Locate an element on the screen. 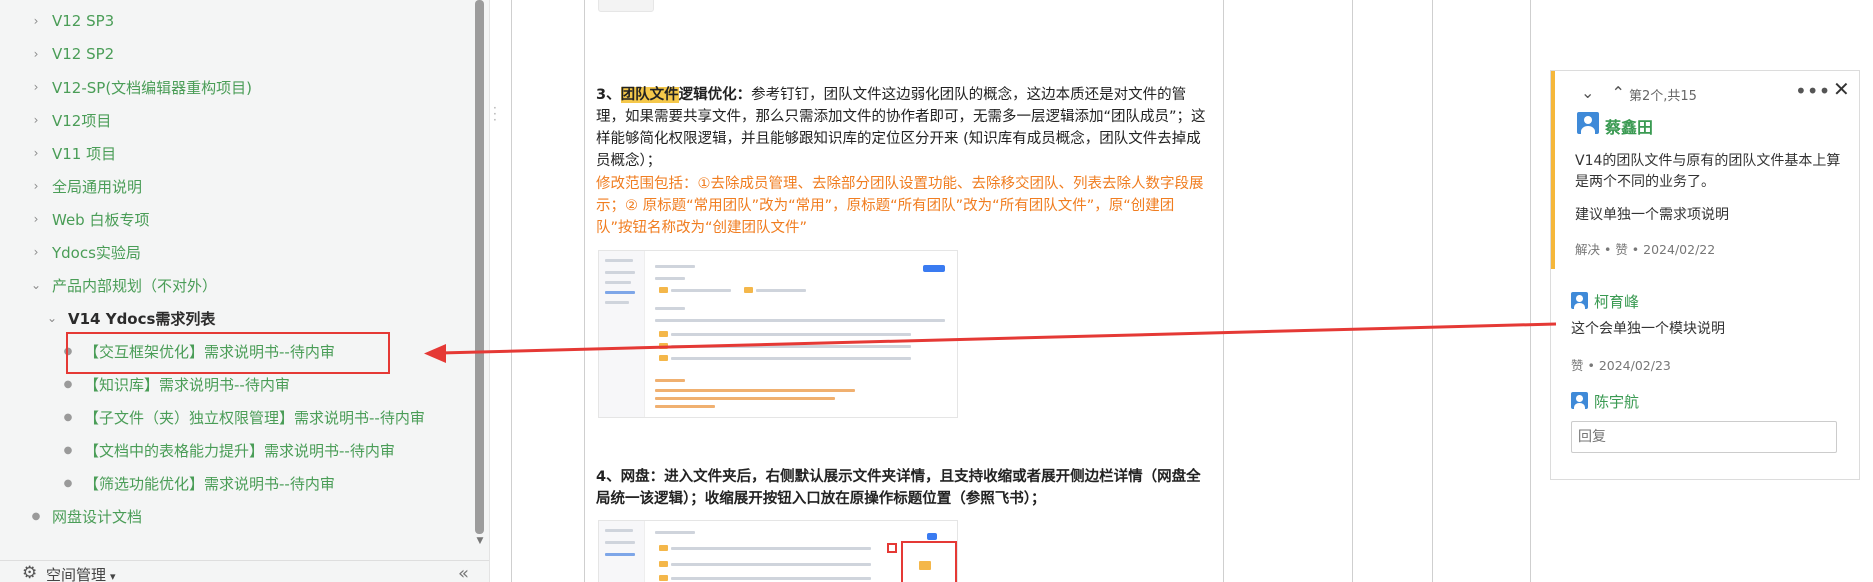 Image resolution: width=1873 pixels, height=582 pixels. tree-item-v12-sp3: › V12 SP3 is located at coordinates (71, 21).